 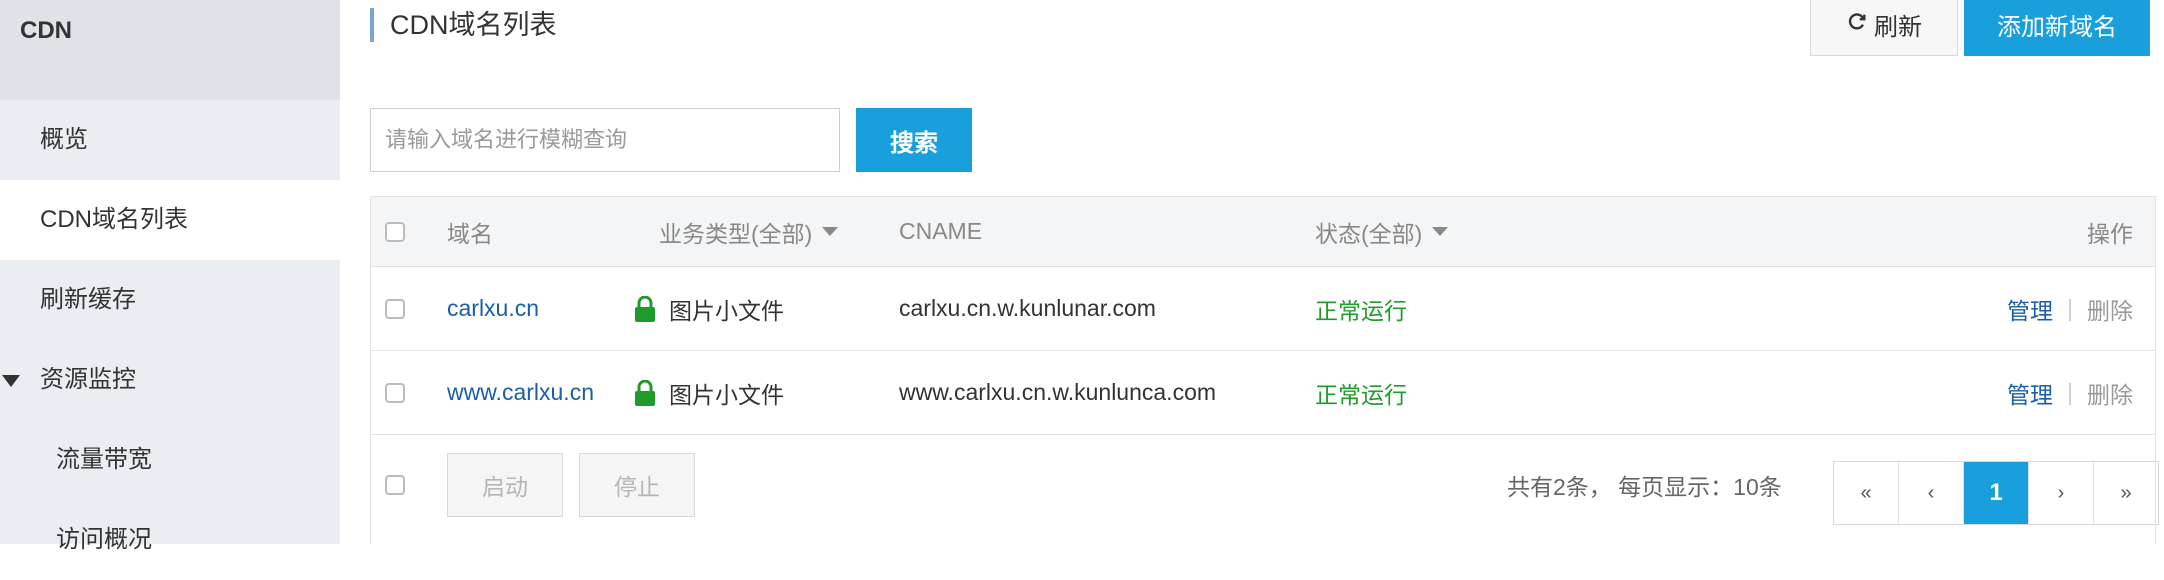 What do you see at coordinates (505, 485) in the screenshot?
I see `start-button: 启动` at bounding box center [505, 485].